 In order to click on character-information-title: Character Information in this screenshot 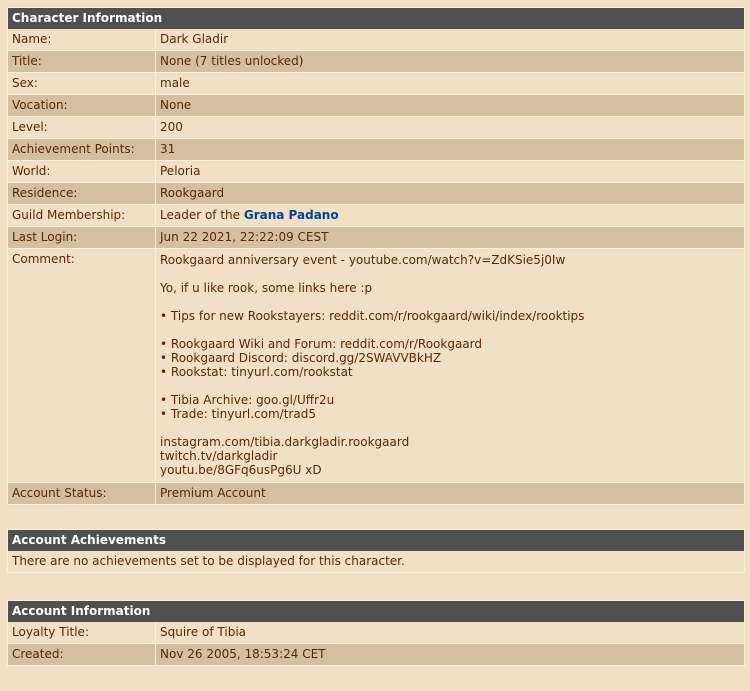, I will do `click(376, 18)`.